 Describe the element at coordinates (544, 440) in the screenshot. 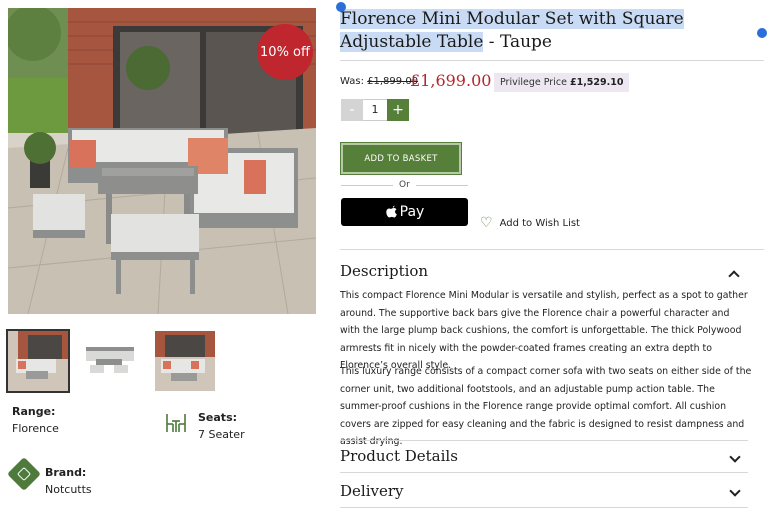

I see `product-details-divider` at that location.